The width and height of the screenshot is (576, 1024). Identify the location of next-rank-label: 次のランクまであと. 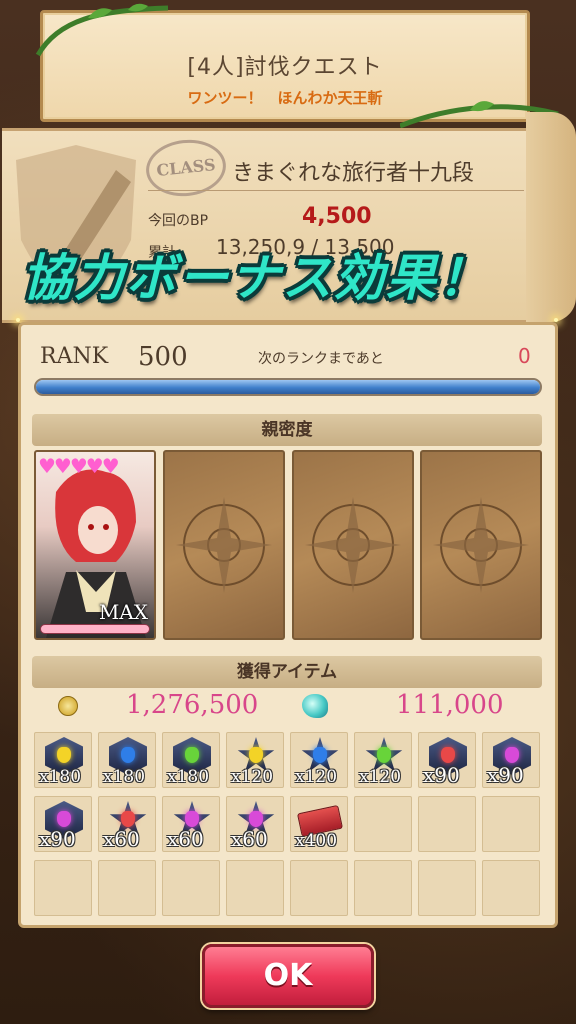
(321, 359).